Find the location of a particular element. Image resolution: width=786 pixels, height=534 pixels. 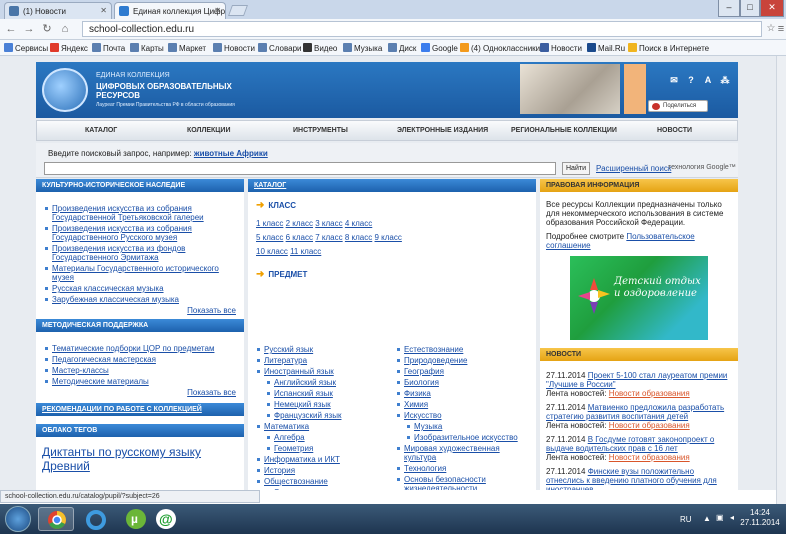

bookmark-item: Маркет is located at coordinates (187, 48).